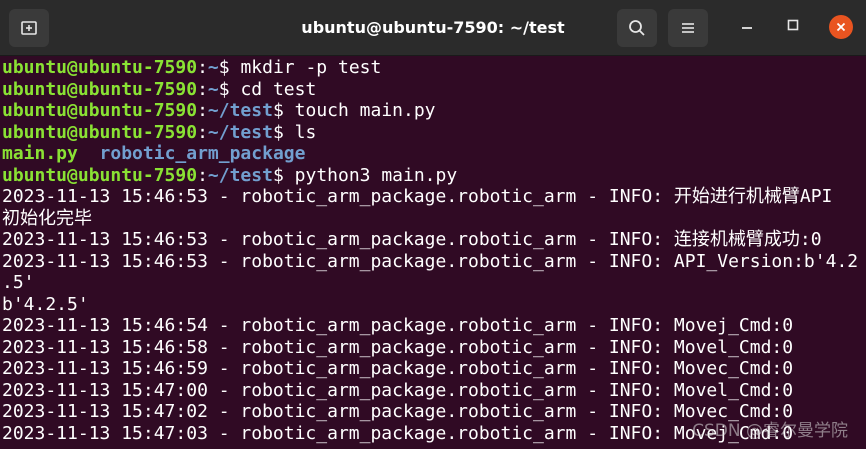 This screenshot has width=866, height=449. Describe the element at coordinates (159, 132) in the screenshot. I see `prompt-line: ubuntu@ubuntu-7590:~/test$ ls` at that location.